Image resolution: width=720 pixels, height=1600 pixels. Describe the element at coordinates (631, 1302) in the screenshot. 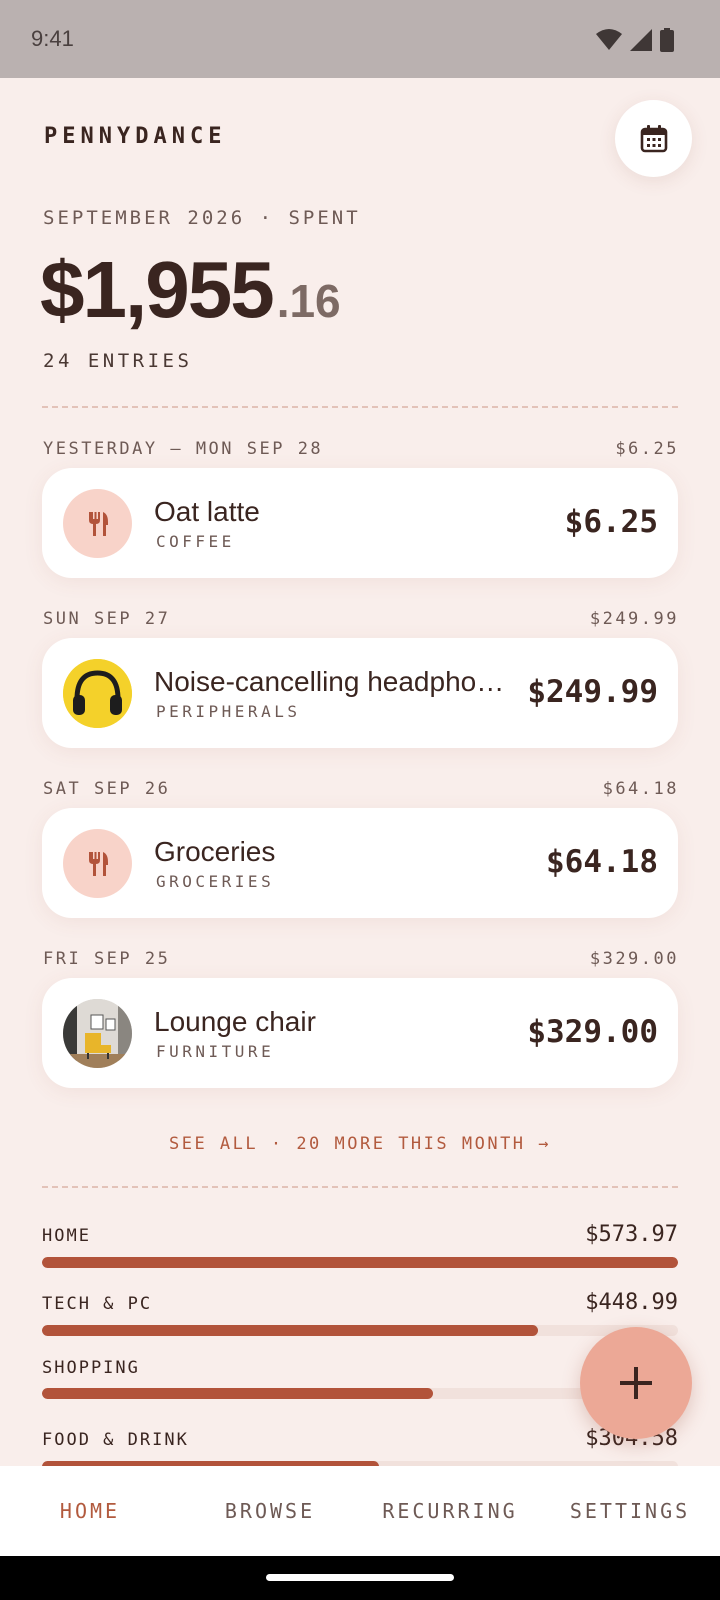

I see `category-amount: $448.99` at that location.